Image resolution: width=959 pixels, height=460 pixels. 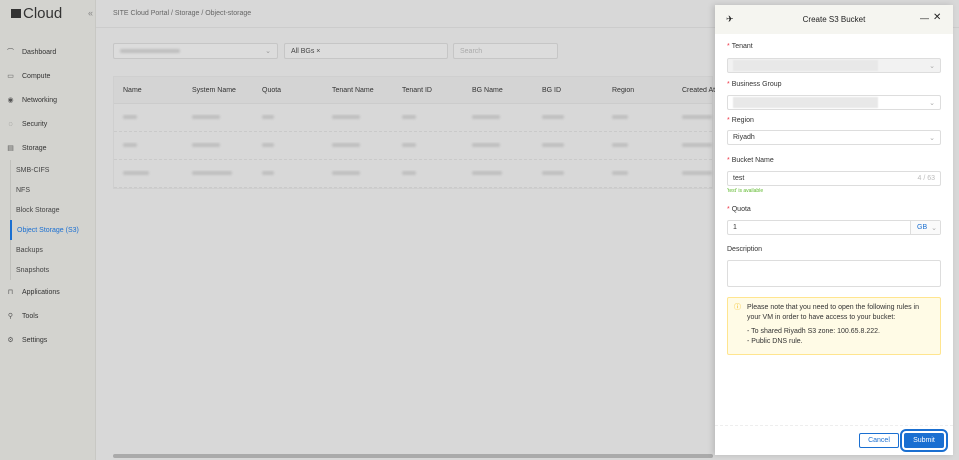 What do you see at coordinates (366, 51) in the screenshot?
I see `bg-filter-select: All BGs ×` at bounding box center [366, 51].